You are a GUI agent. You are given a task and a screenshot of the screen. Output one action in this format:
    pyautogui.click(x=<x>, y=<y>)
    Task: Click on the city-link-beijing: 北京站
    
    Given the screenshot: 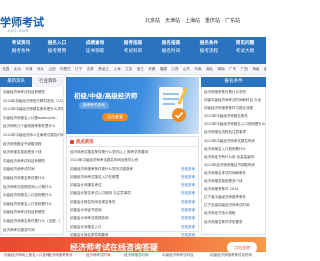 What is the action you would take?
    pyautogui.click(x=152, y=20)
    